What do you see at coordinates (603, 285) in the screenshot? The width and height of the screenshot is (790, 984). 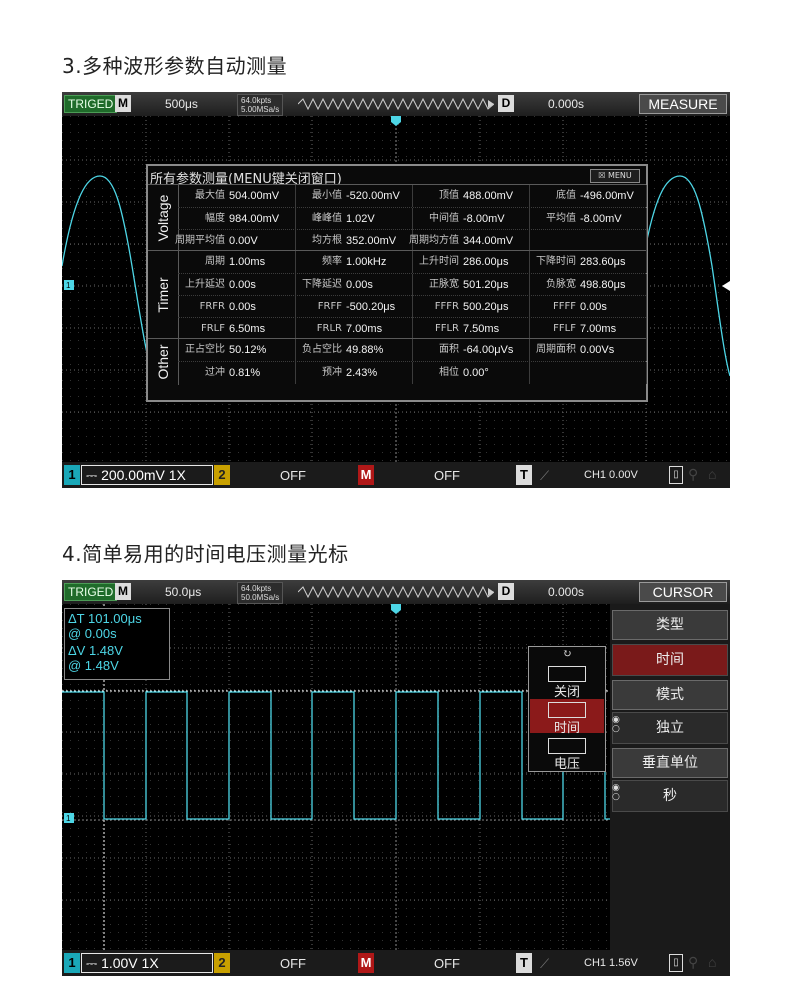 I see `measure-param-value: 498.80μs` at bounding box center [603, 285].